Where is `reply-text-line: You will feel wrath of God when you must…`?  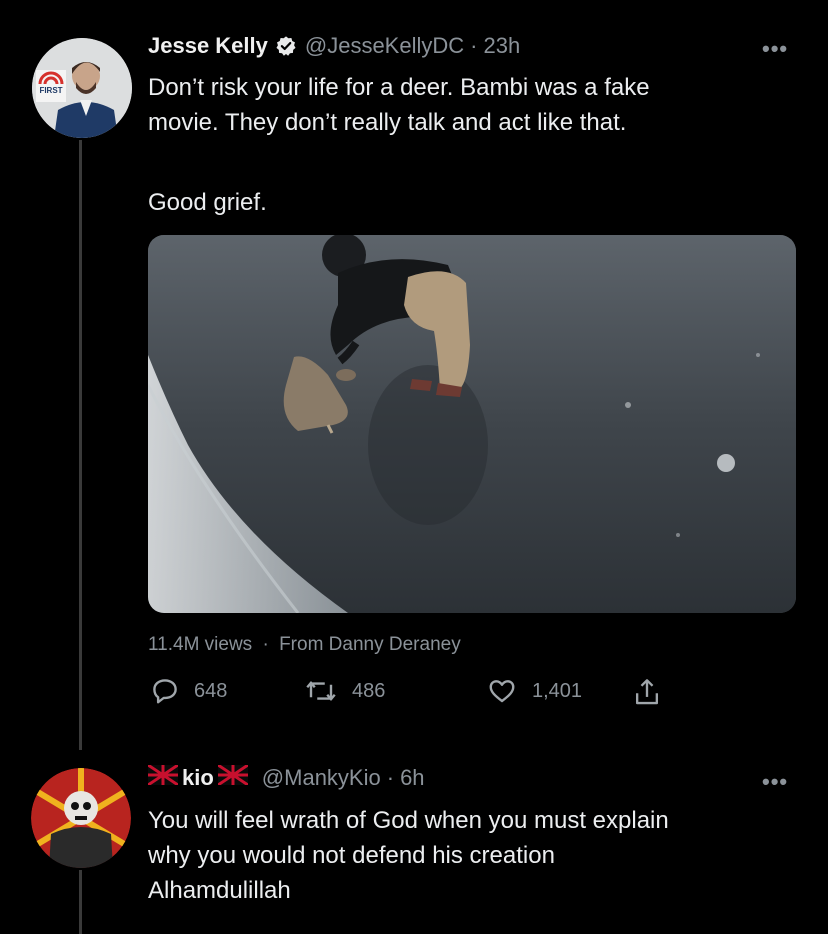
reply-text-line: You will feel wrath of God when you must… is located at coordinates (408, 820).